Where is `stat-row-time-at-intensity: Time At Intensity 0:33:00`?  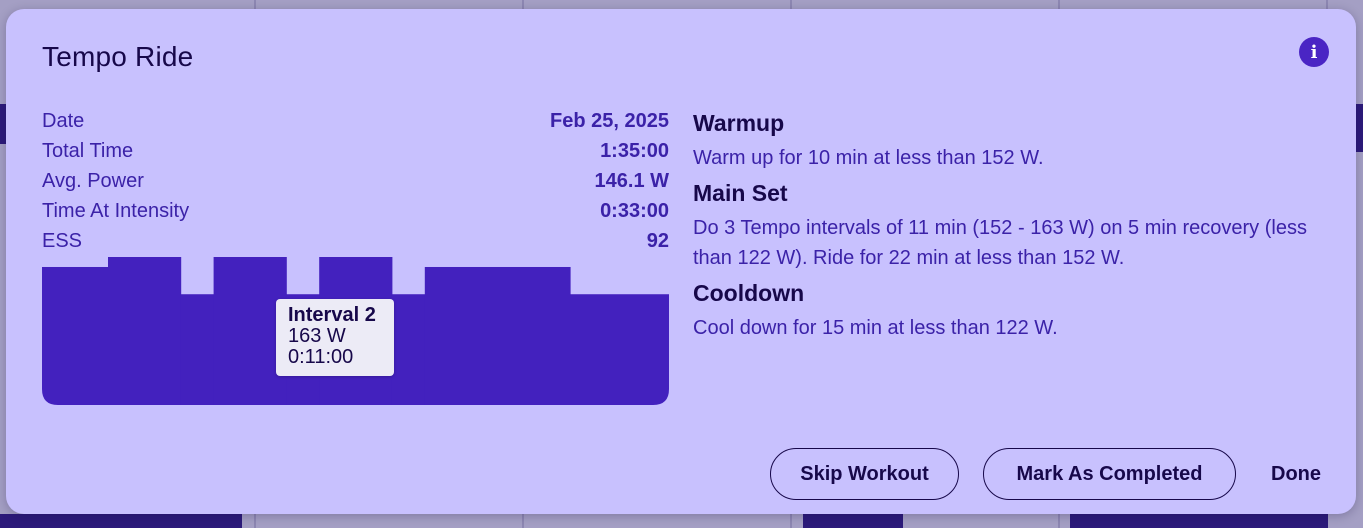 stat-row-time-at-intensity: Time At Intensity 0:33:00 is located at coordinates (355, 213).